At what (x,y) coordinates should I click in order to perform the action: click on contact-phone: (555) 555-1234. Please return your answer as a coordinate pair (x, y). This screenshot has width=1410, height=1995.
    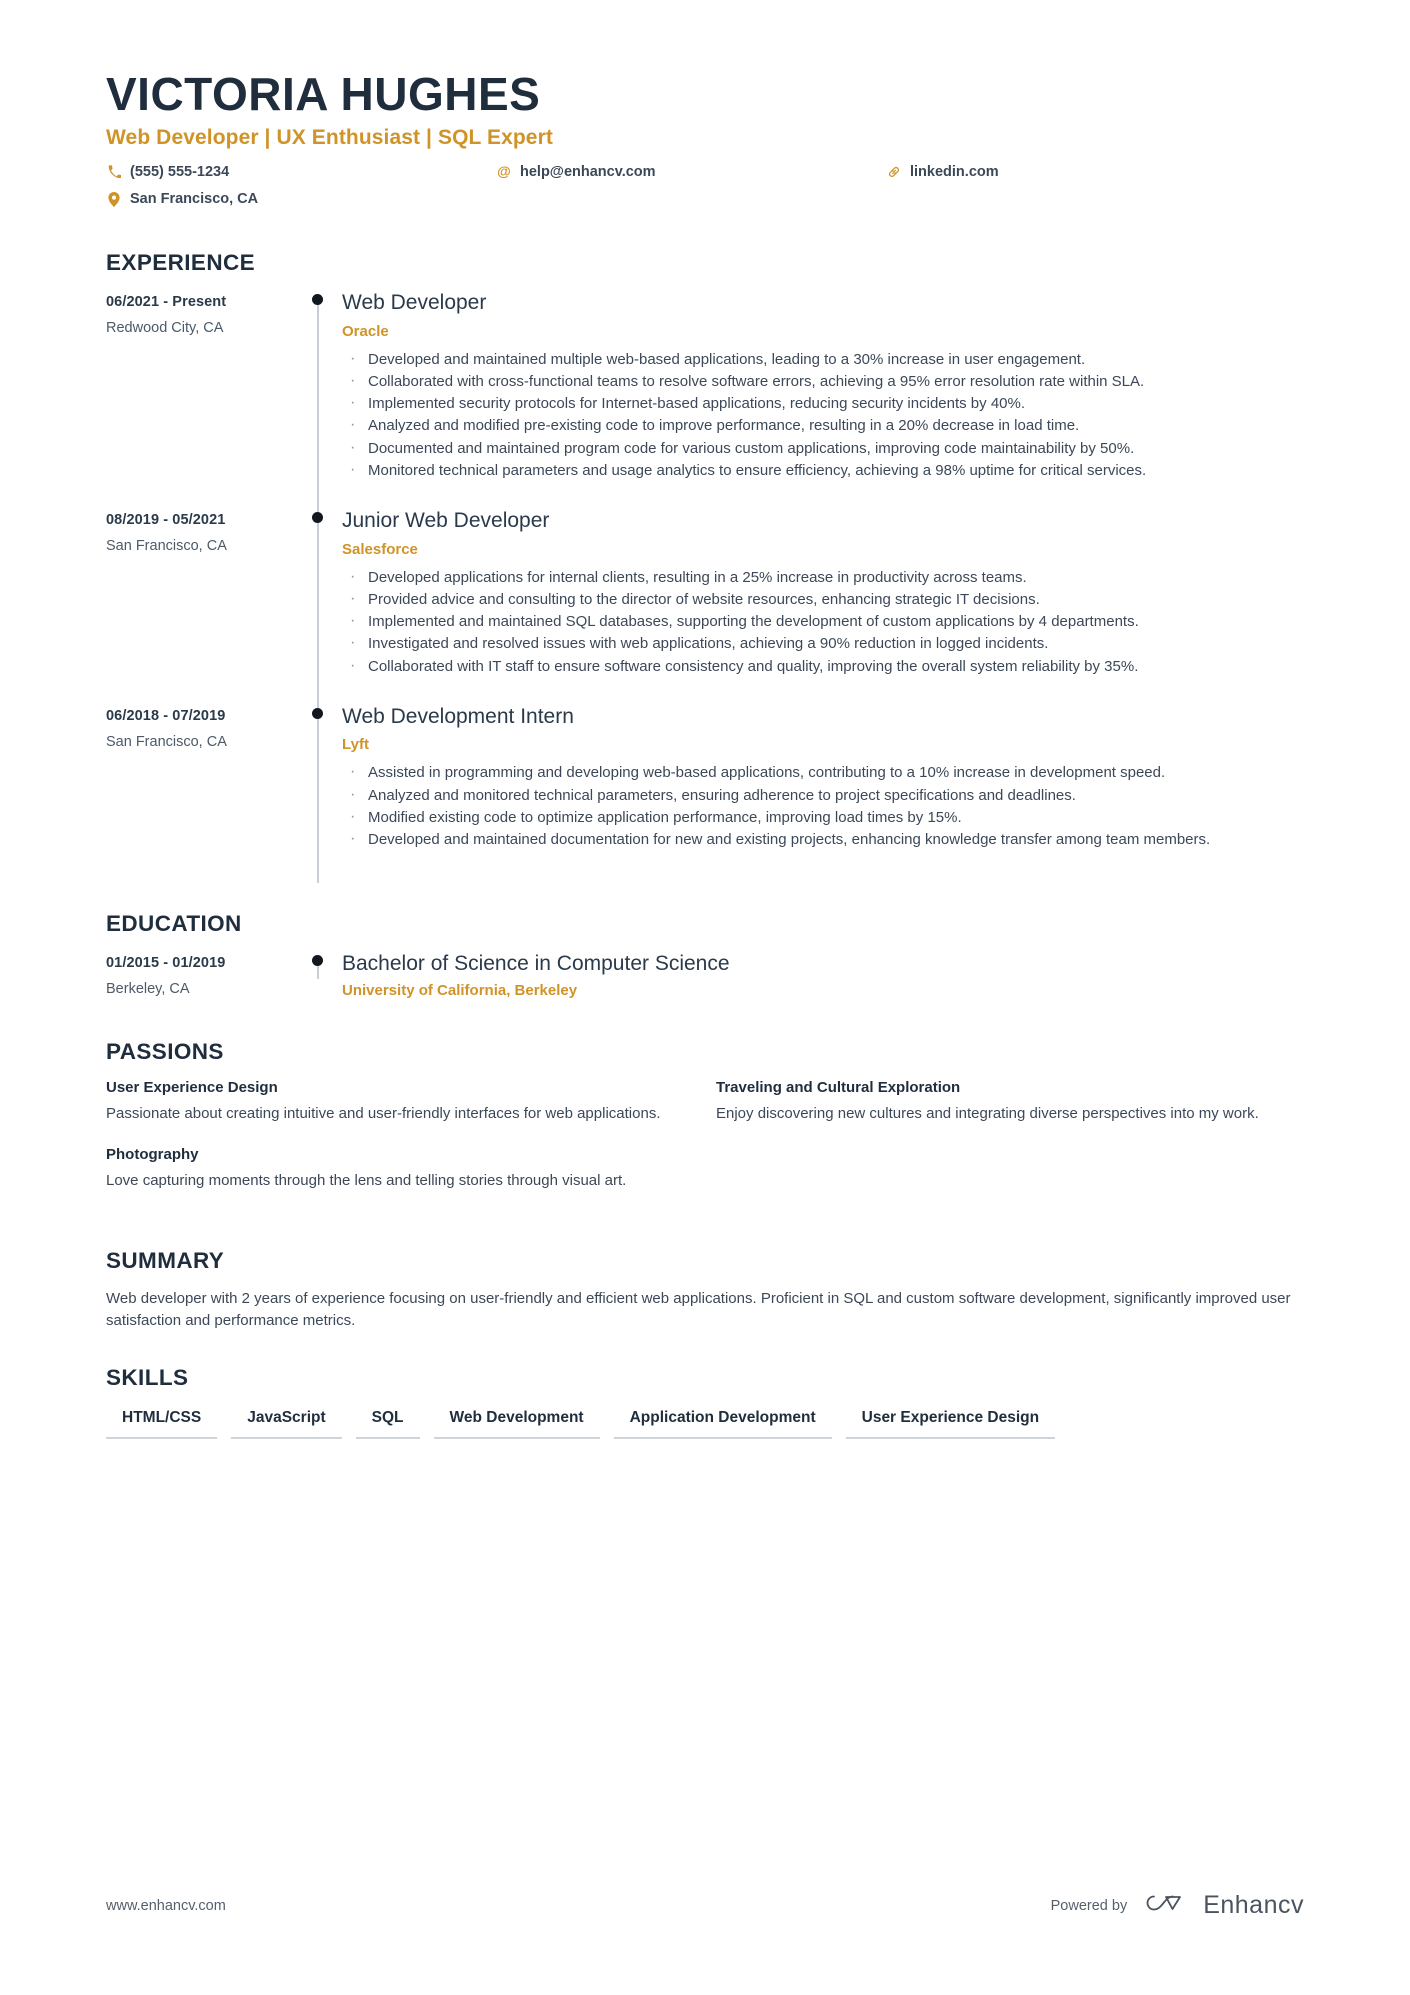
    Looking at the image, I should click on (301, 172).